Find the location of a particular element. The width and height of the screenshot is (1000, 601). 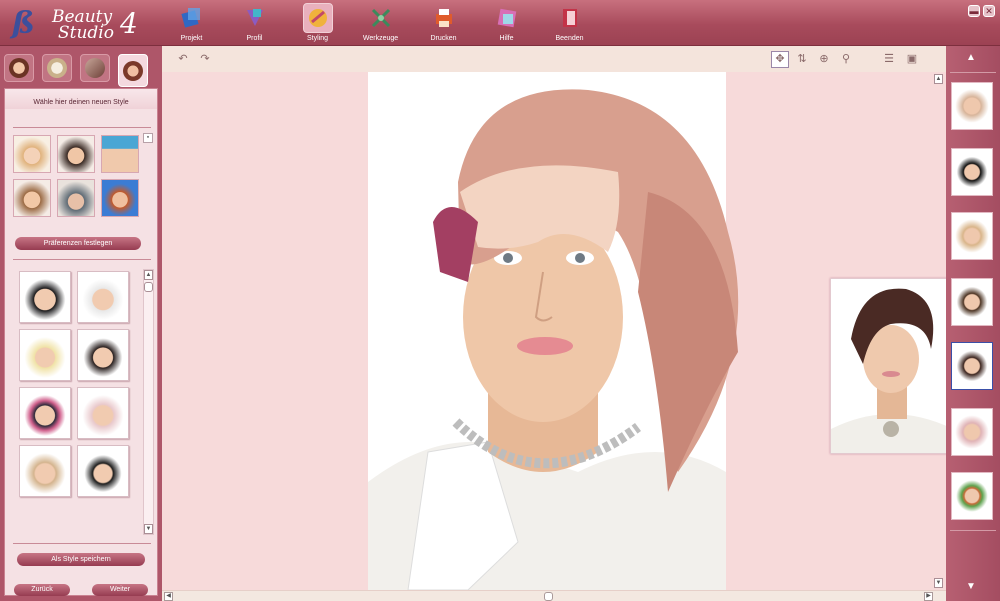

menu-hilfe: Hilfe is located at coordinates (506, 24).